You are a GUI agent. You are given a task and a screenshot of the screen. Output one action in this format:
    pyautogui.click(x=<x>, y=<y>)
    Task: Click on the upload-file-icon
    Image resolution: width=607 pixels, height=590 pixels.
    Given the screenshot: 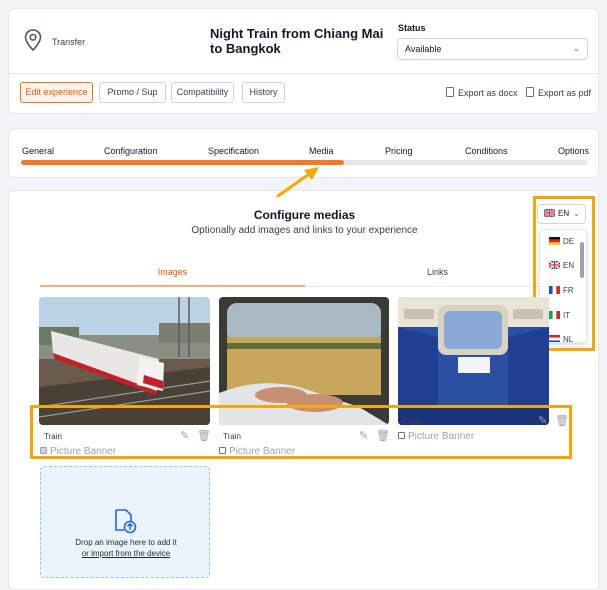 What is the action you would take?
    pyautogui.click(x=126, y=521)
    